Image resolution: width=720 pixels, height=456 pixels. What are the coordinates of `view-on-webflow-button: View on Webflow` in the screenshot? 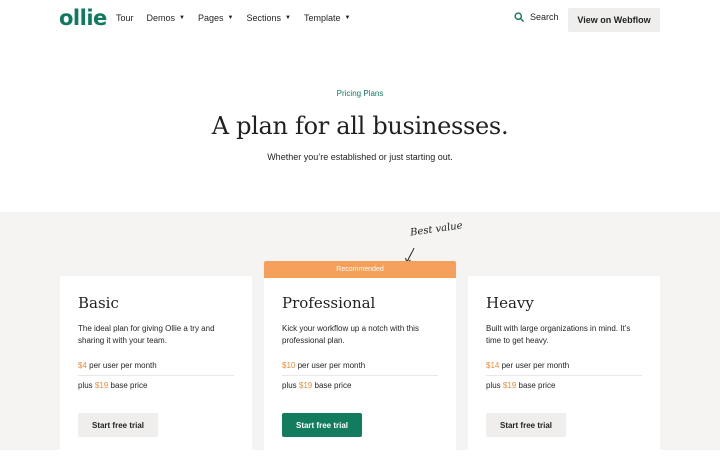 It's located at (614, 20).